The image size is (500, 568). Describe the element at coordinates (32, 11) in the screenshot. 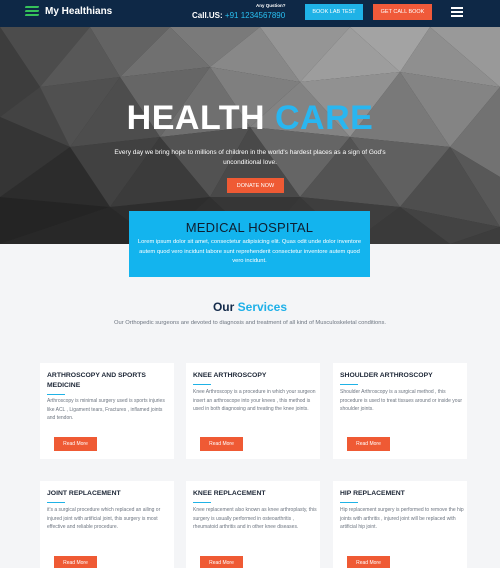

I see `logo-icon` at that location.